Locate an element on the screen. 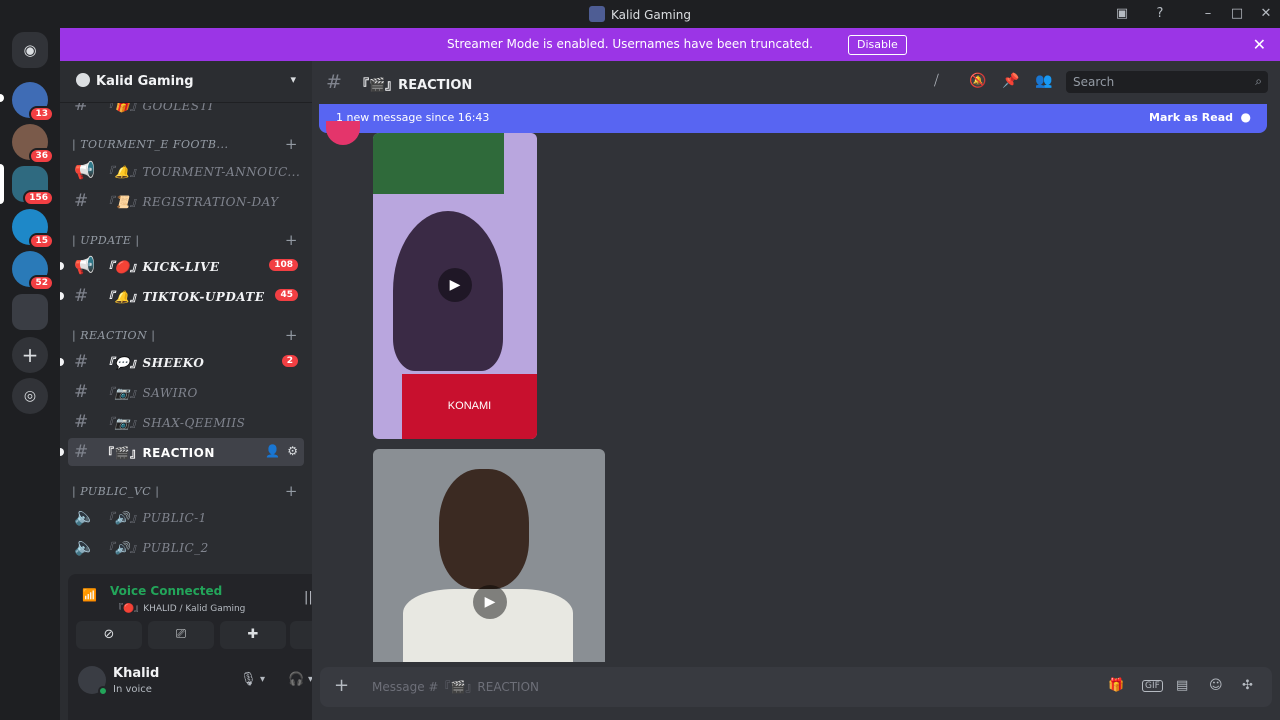  maximize-button: □ is located at coordinates (1237, 14).